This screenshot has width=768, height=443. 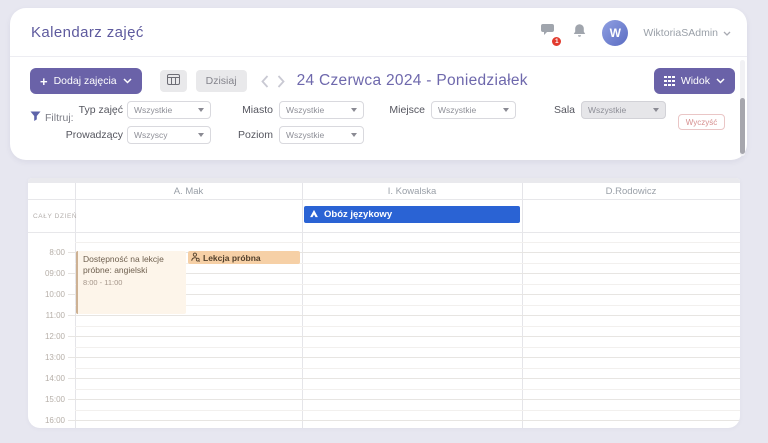 What do you see at coordinates (314, 215) in the screenshot?
I see `tent-icon` at bounding box center [314, 215].